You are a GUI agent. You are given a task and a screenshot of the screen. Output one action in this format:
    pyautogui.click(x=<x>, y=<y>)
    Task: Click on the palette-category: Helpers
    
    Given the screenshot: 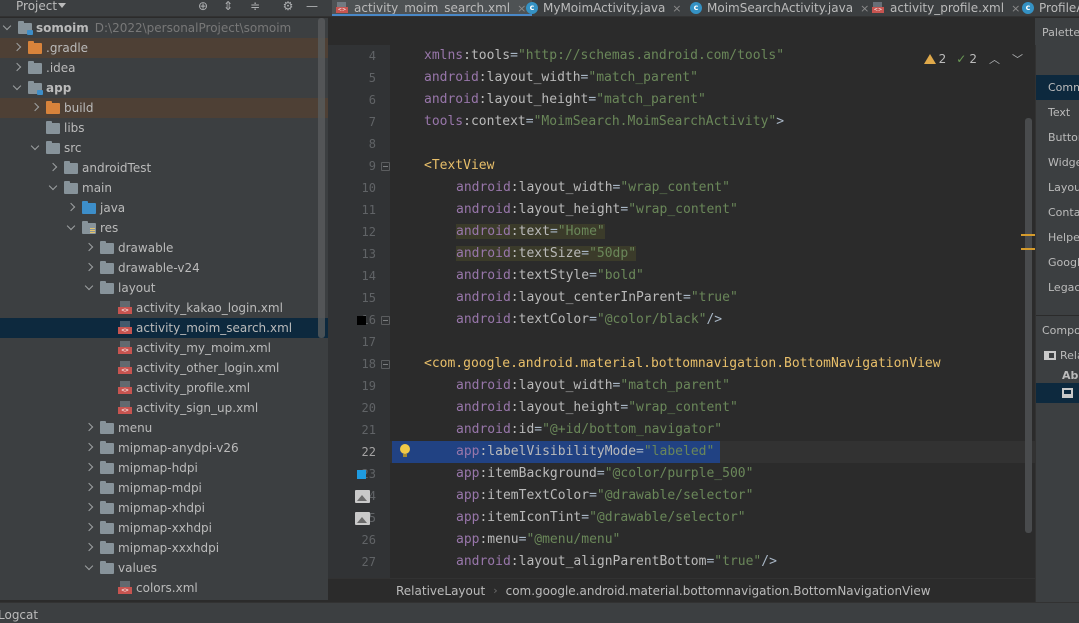 What is the action you would take?
    pyautogui.click(x=1057, y=237)
    